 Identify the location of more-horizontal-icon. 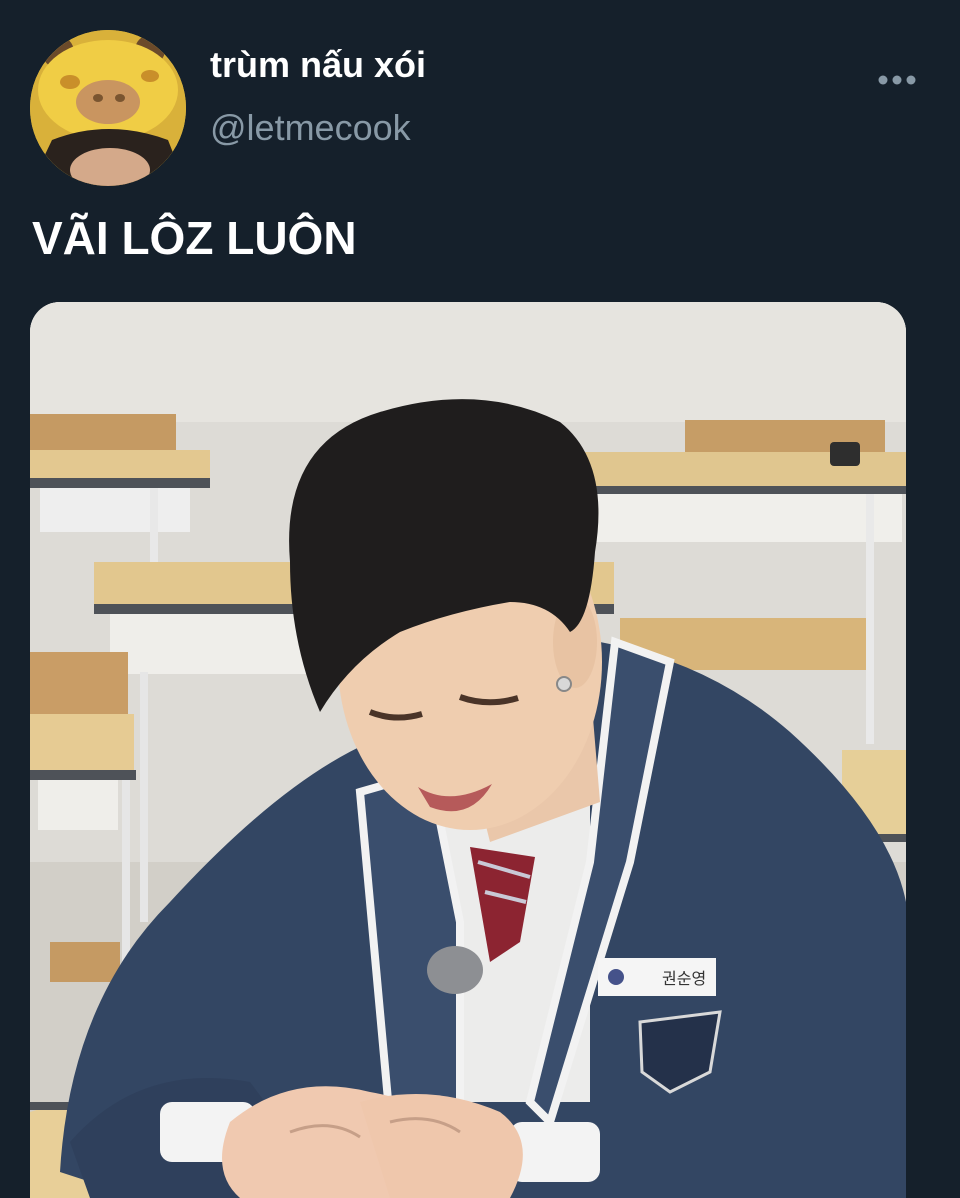
(897, 80).